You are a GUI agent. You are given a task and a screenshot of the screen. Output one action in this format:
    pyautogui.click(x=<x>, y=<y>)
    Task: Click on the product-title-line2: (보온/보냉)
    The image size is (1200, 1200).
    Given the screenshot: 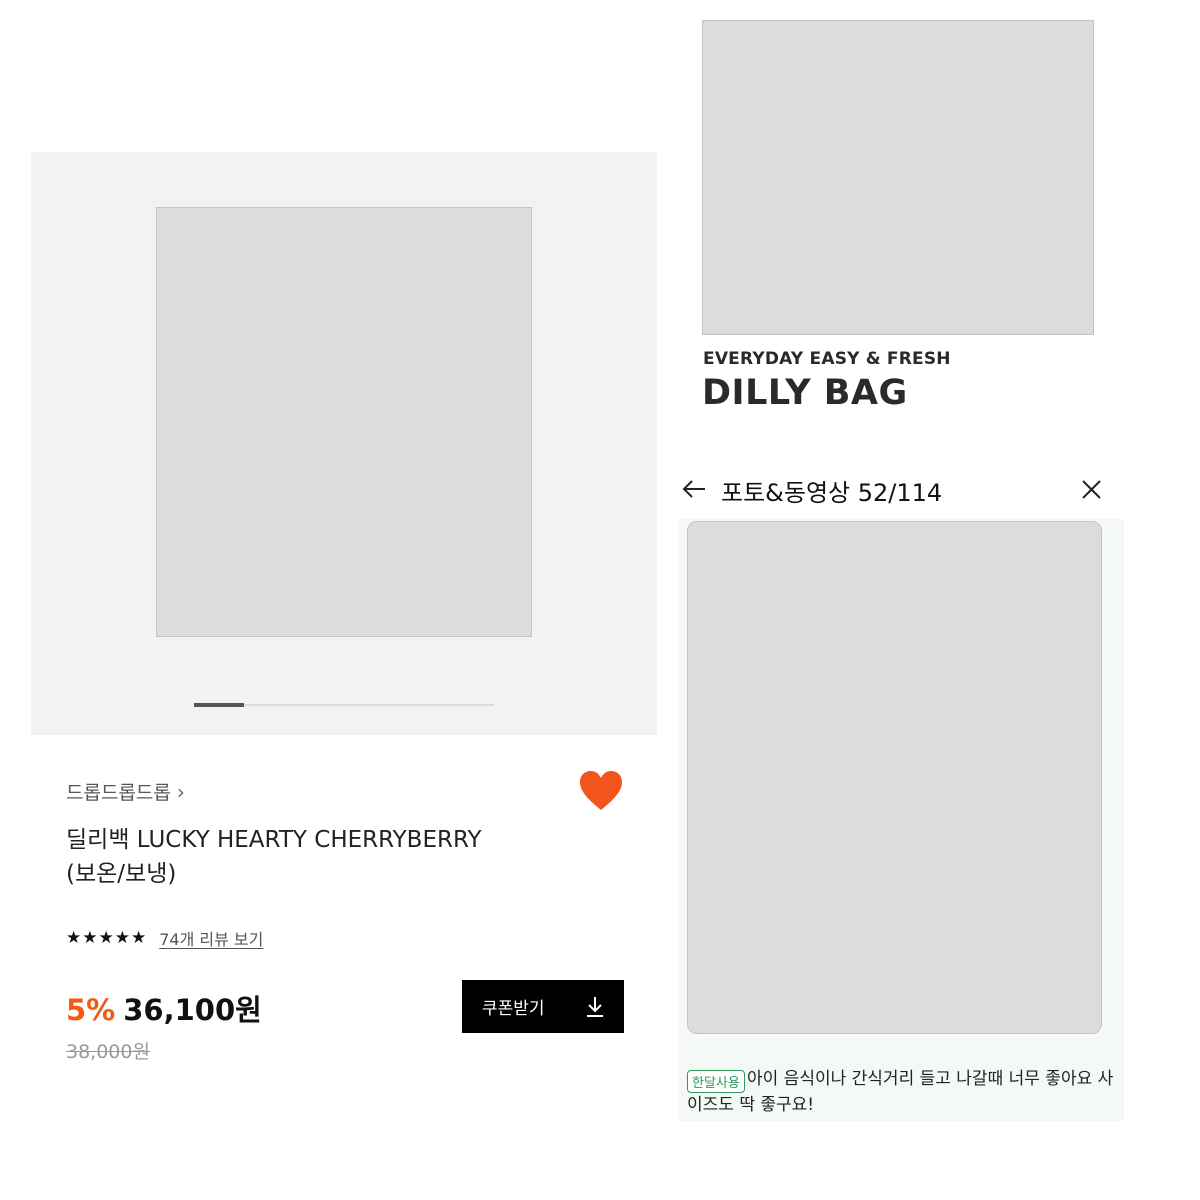 What is the action you would take?
    pyautogui.click(x=121, y=874)
    